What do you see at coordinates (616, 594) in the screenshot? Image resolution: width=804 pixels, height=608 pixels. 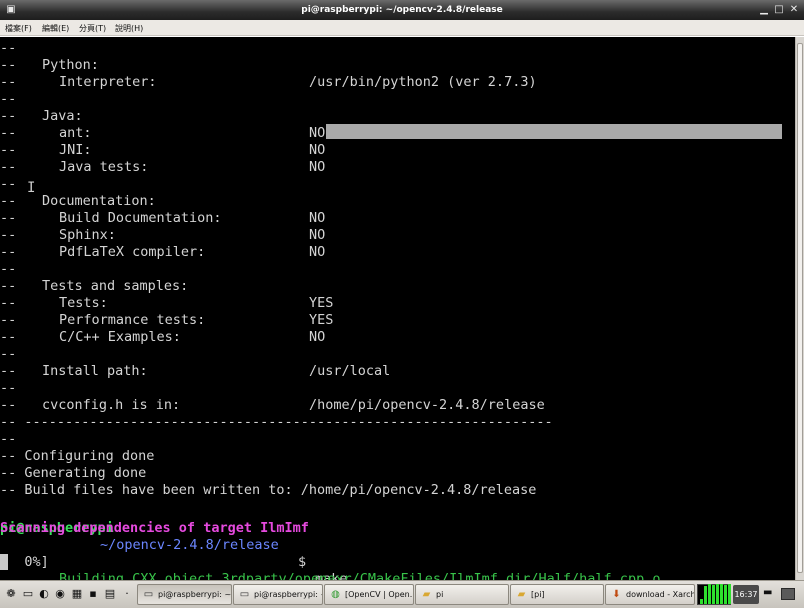 I see `archiver-icon: ⬇` at bounding box center [616, 594].